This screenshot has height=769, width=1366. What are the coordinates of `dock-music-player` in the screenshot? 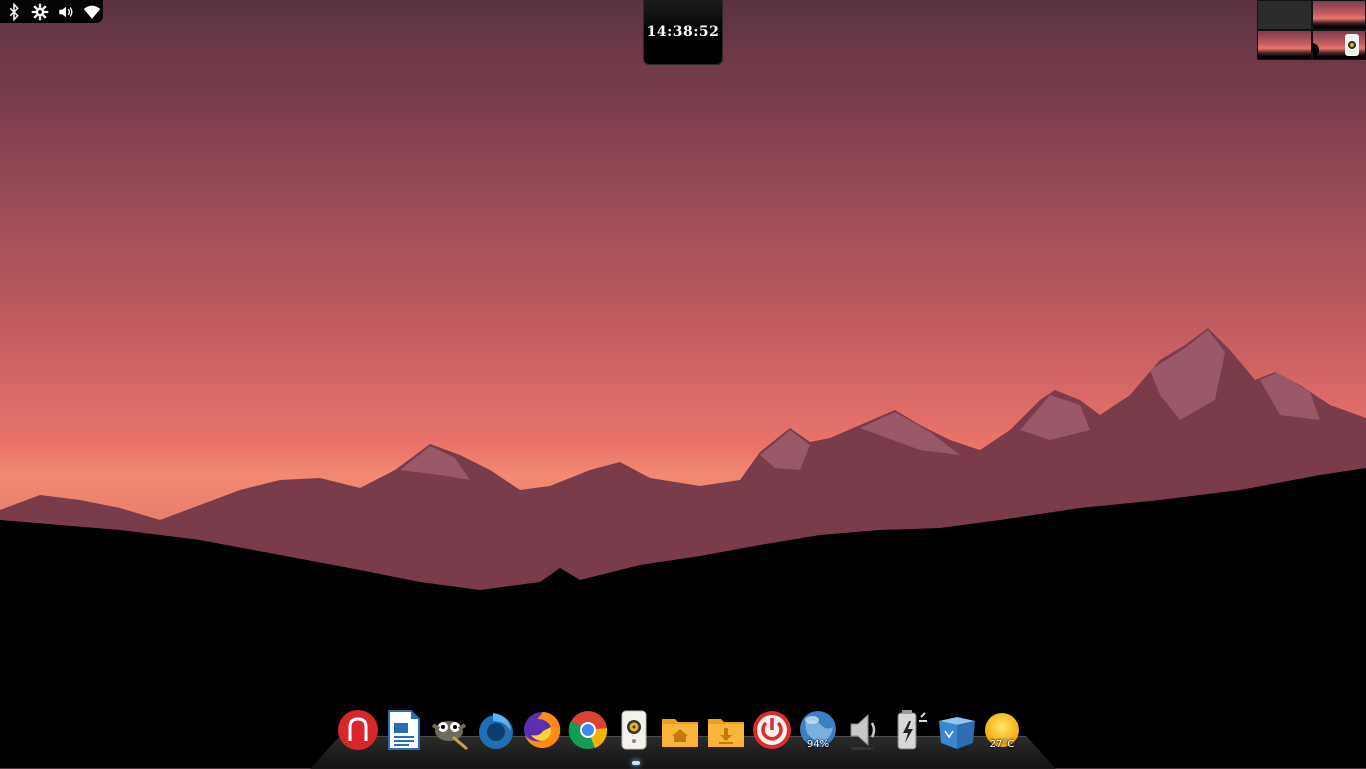 It's located at (634, 730).